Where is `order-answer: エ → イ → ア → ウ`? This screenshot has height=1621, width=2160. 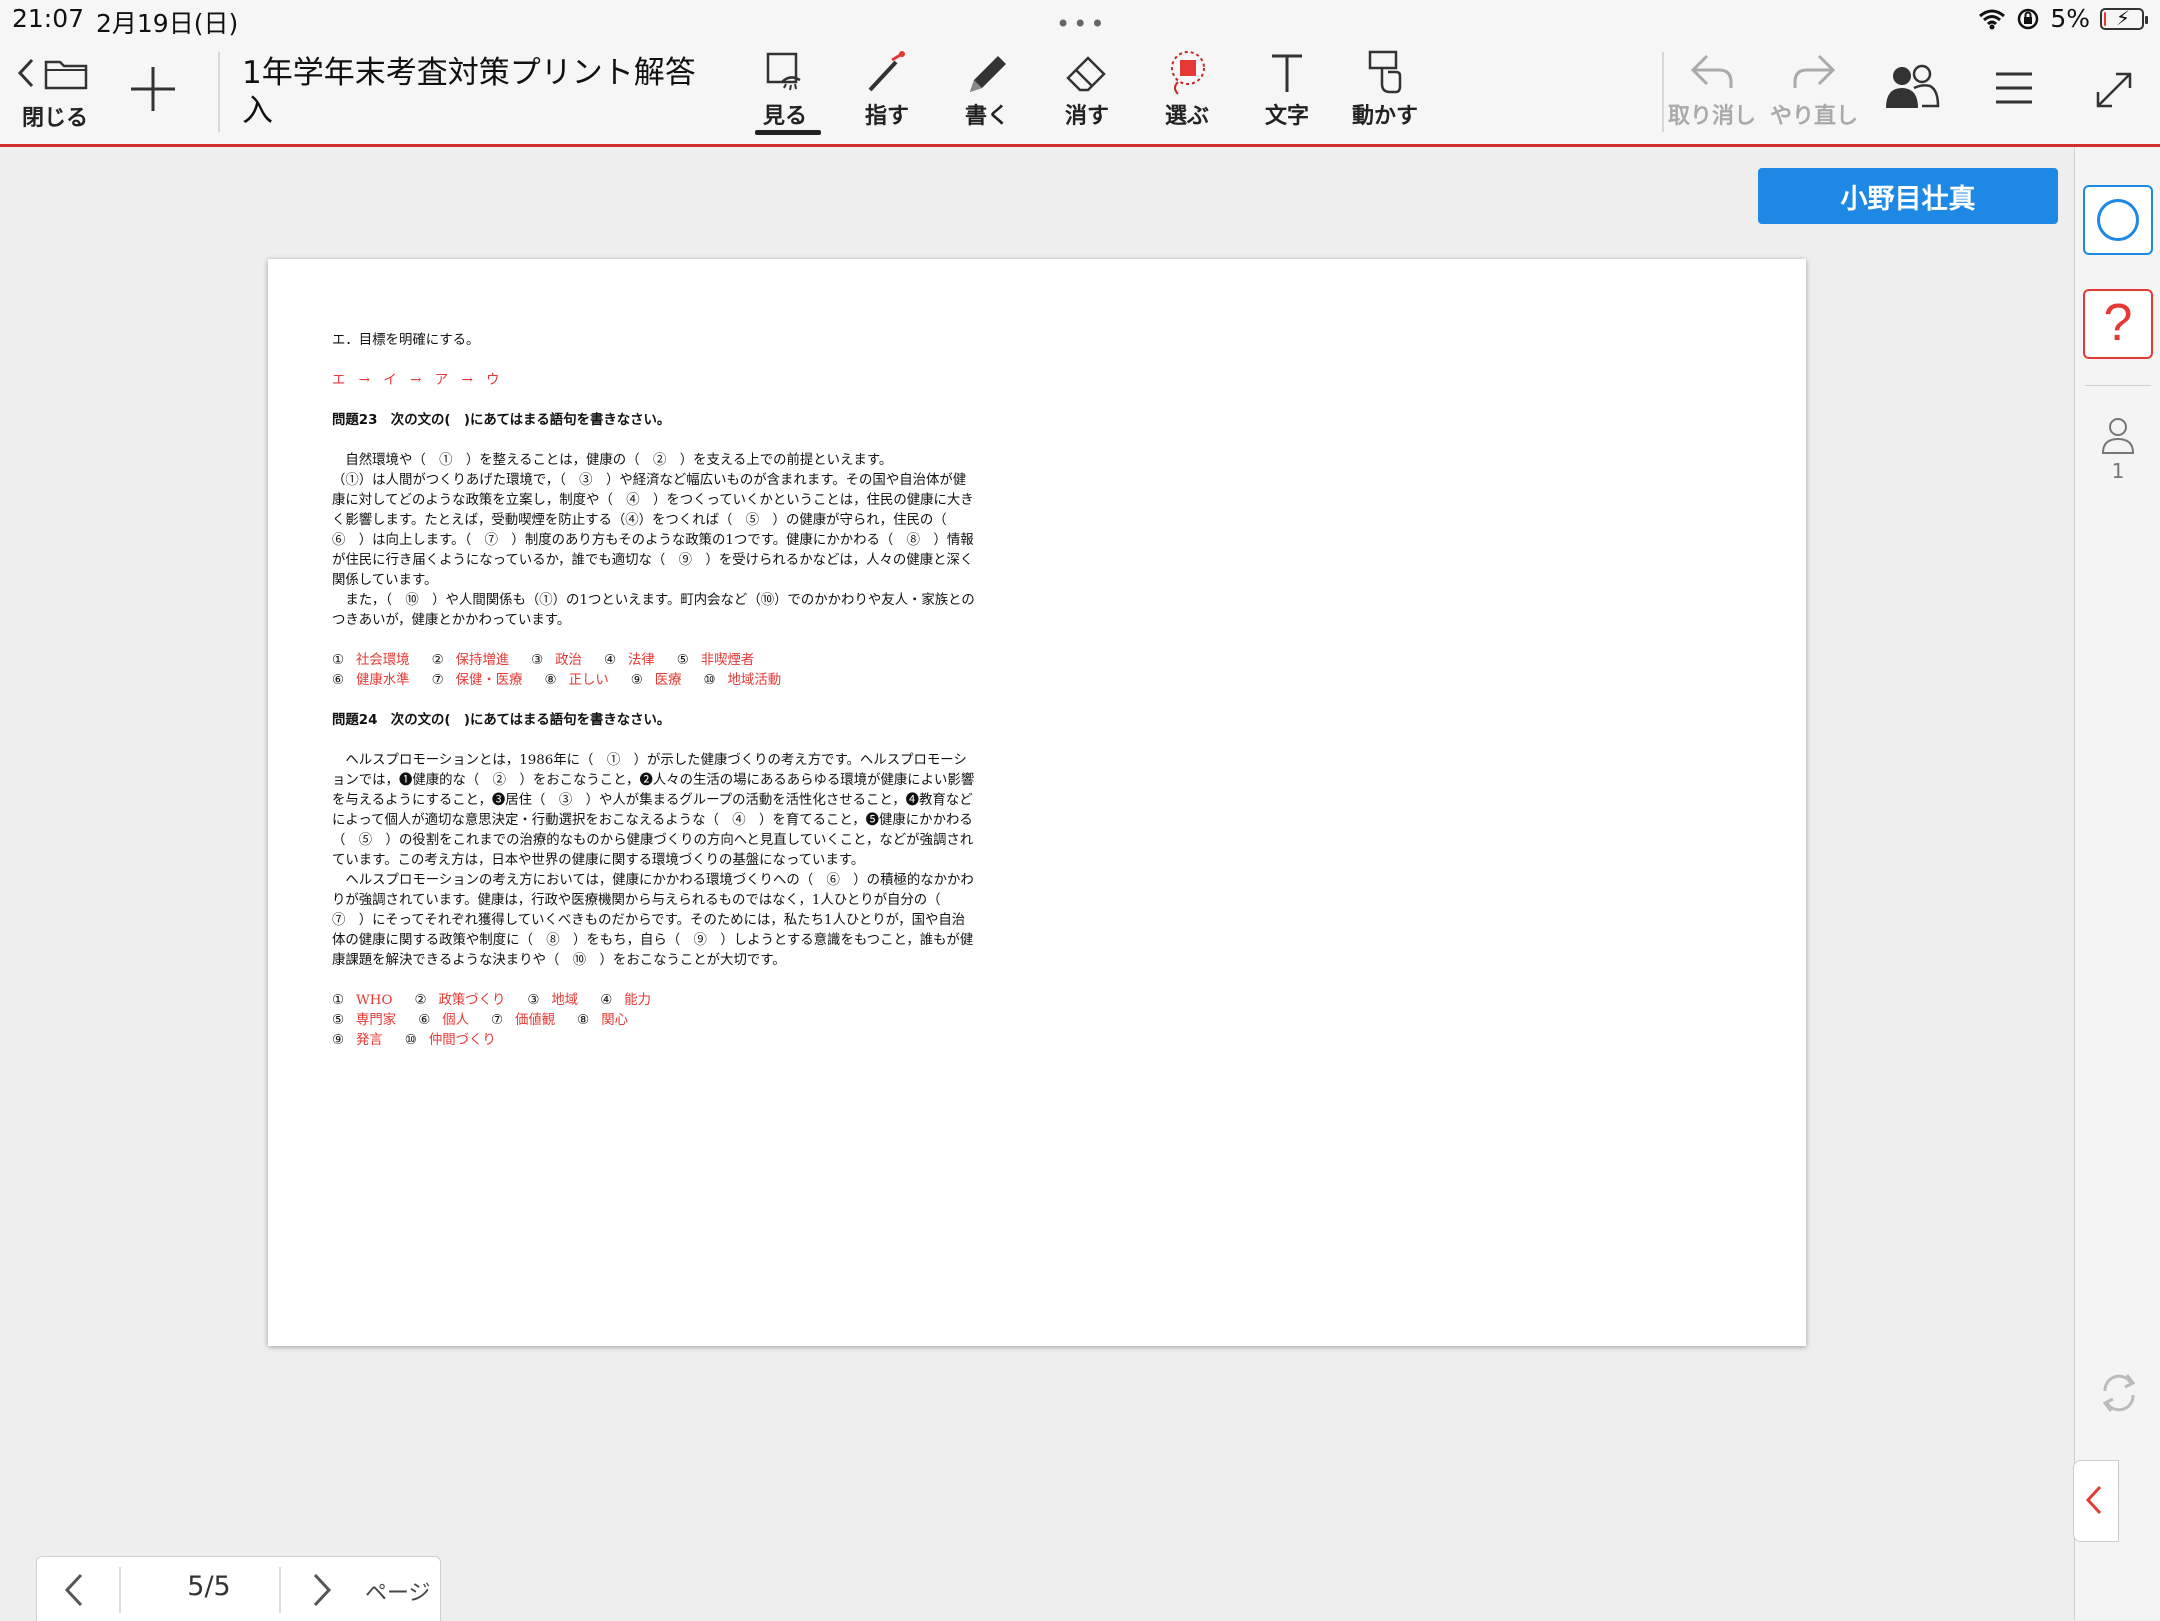 order-answer: エ → イ → ア → ウ is located at coordinates (416, 380).